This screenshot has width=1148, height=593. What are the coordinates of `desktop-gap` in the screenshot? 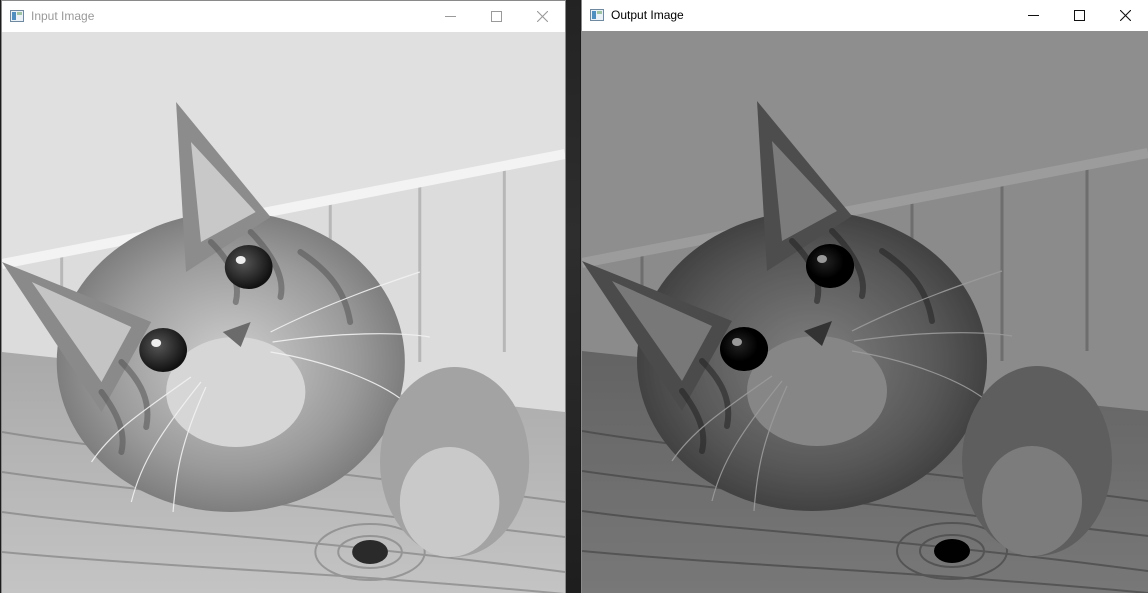 It's located at (573, 296).